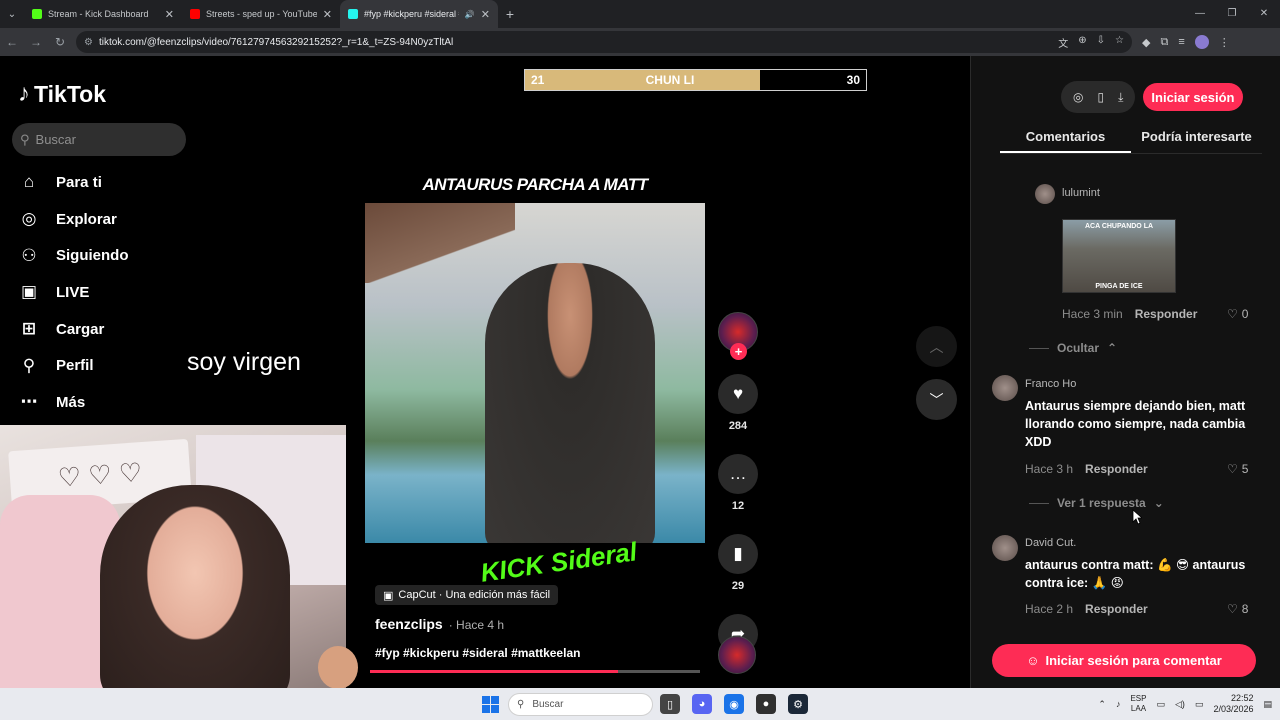 This screenshot has height=720, width=1280. I want to click on reload-icon: ↻, so click(60, 42).